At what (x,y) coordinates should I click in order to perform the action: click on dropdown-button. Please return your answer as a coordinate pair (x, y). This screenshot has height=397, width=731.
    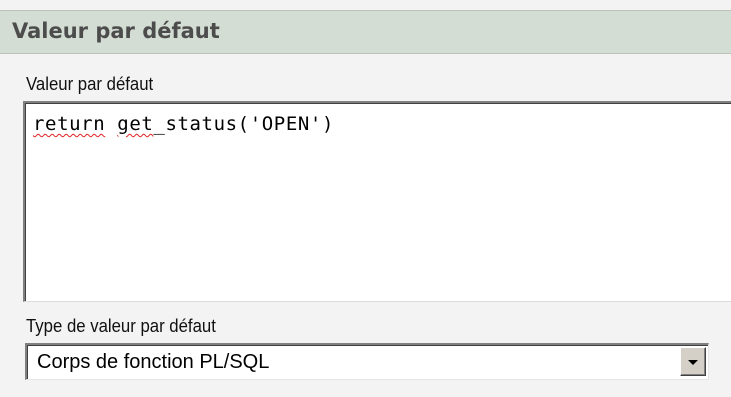
    Looking at the image, I should click on (693, 361).